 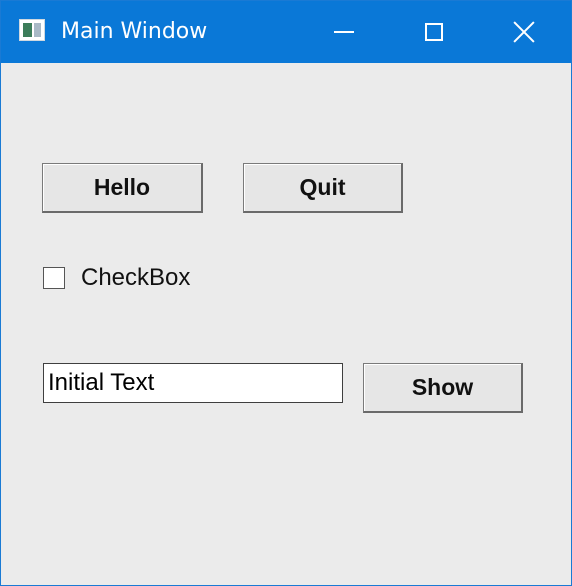 I want to click on close-button, so click(x=524, y=32).